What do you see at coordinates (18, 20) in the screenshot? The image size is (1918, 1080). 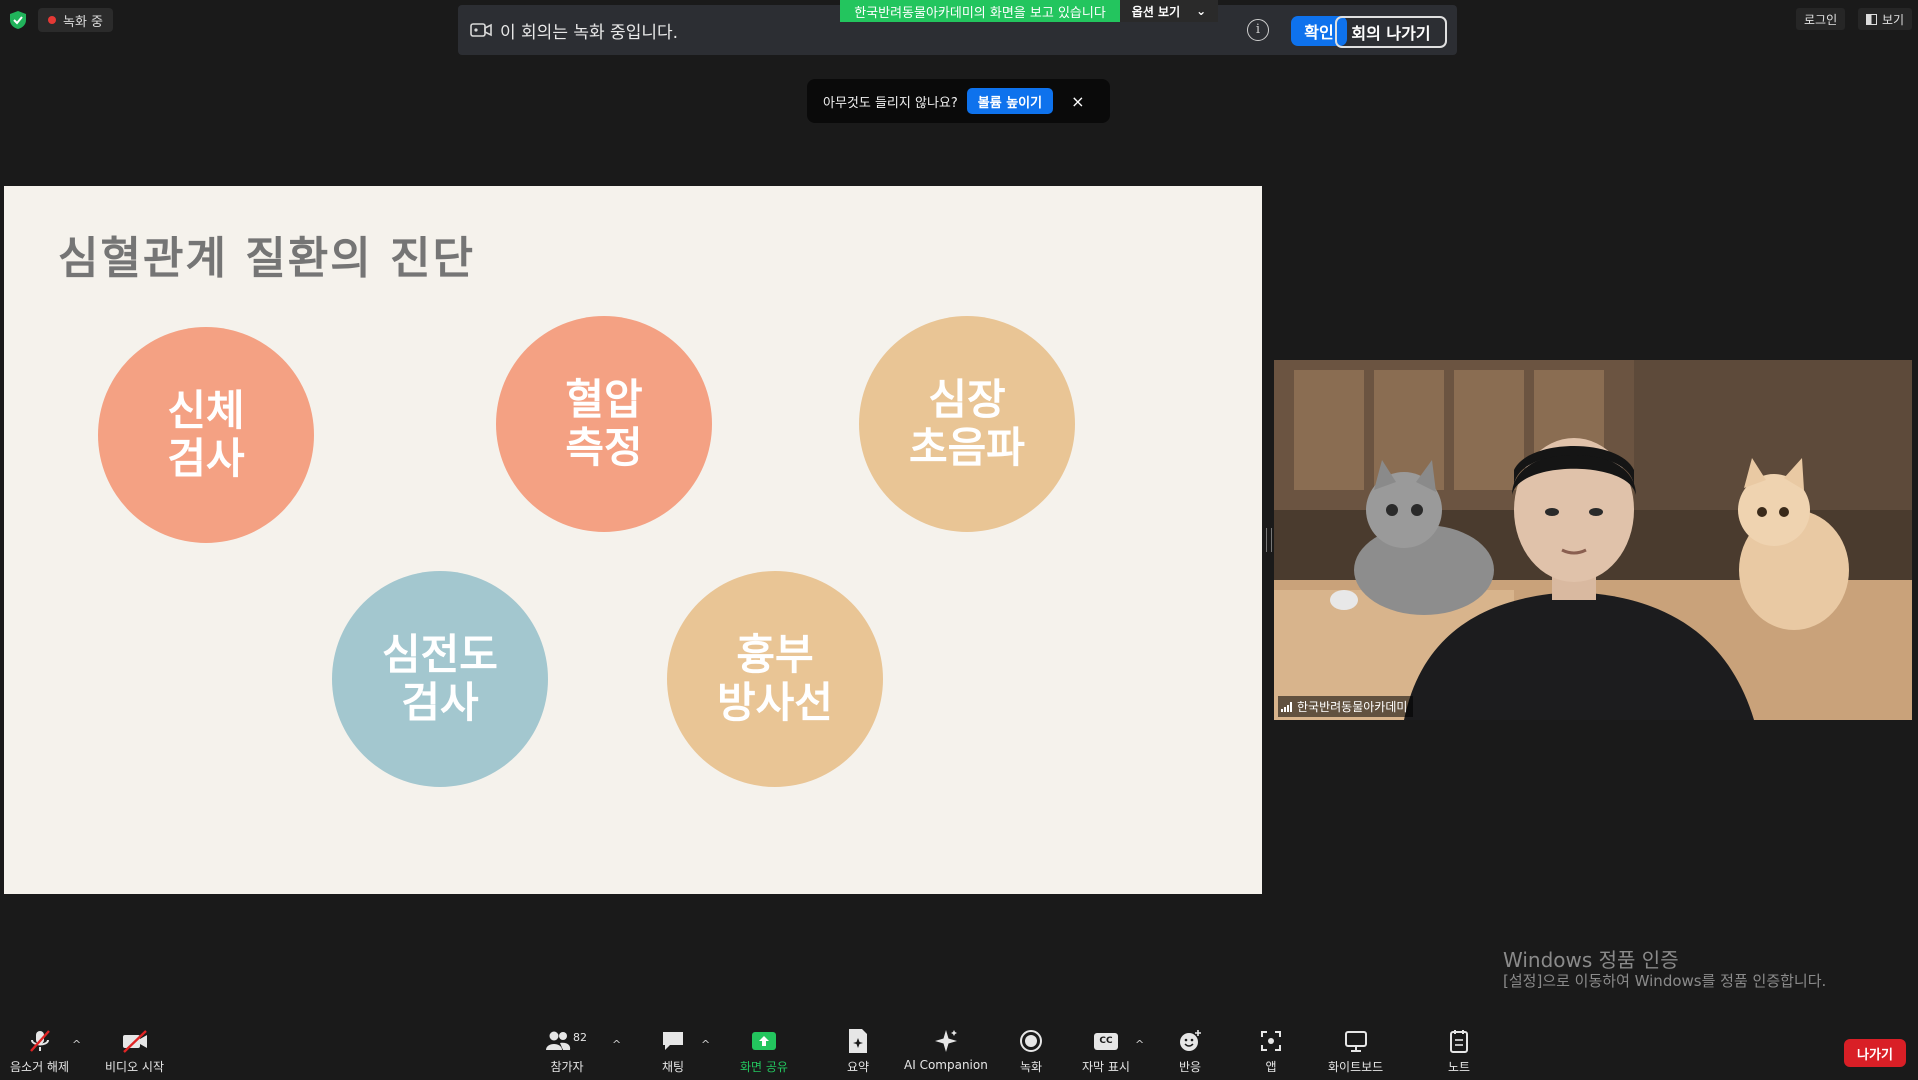 I see `shield-icon` at bounding box center [18, 20].